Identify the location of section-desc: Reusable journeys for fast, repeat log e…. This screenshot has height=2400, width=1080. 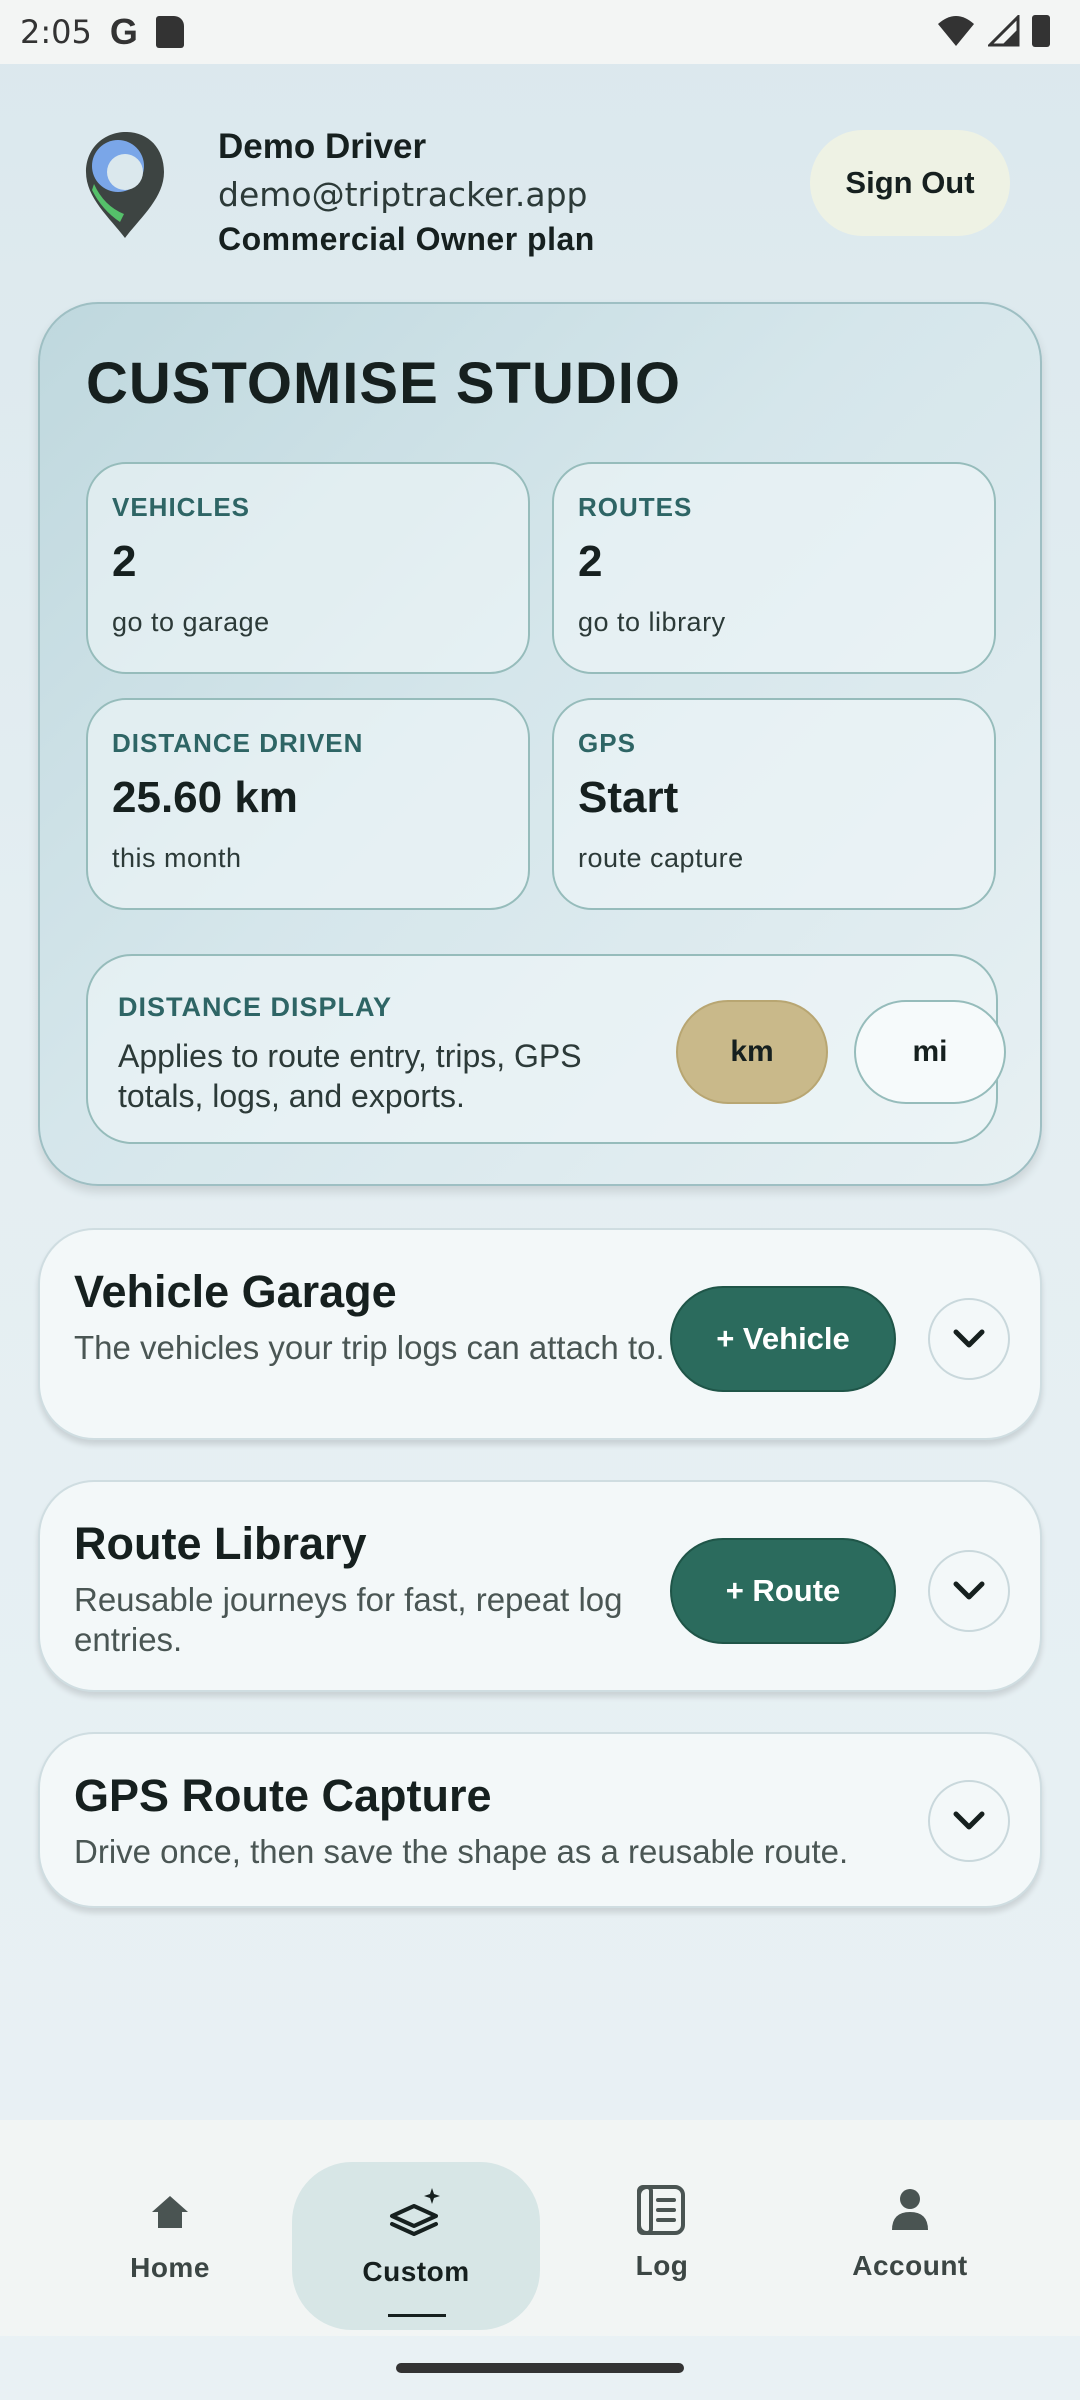
(348, 1619).